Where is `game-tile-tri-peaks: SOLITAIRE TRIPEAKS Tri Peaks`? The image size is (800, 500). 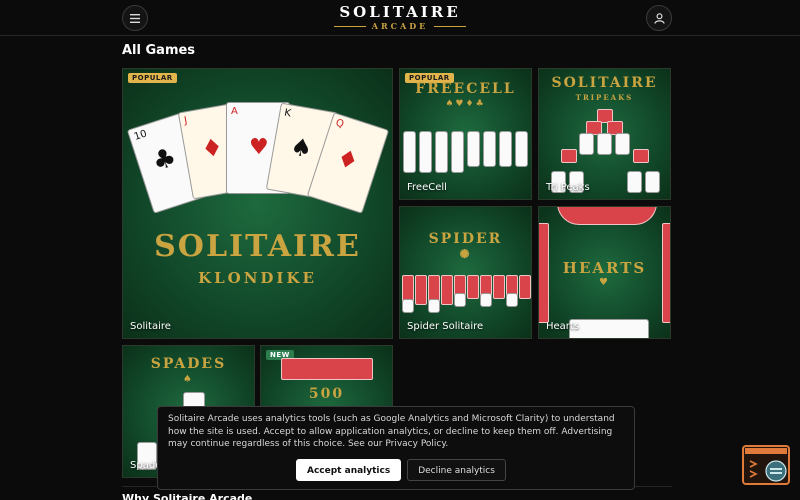
game-tile-tri-peaks: SOLITAIRE TRIPEAKS Tri Peaks is located at coordinates (604, 134).